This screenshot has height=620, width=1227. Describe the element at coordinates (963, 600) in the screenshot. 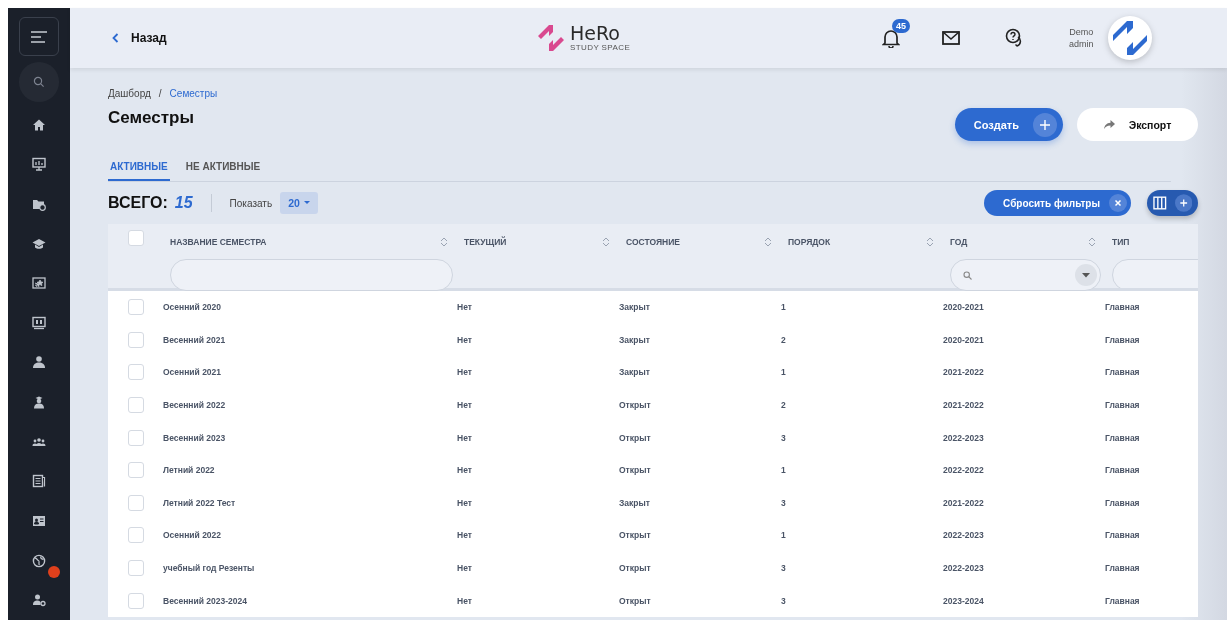

I see `table-cell: 2023-2024` at that location.